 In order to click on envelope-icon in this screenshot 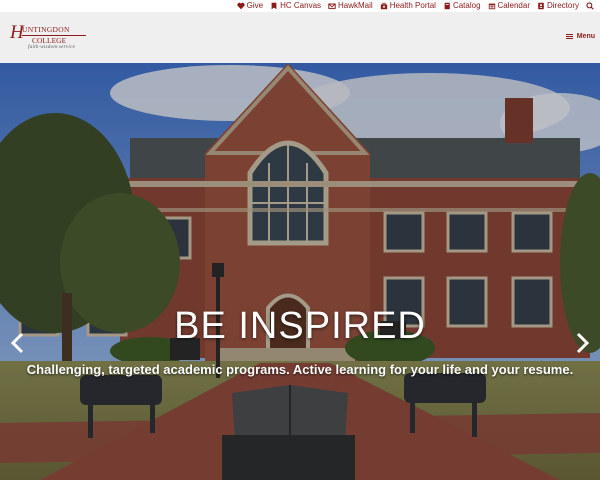, I will do `click(332, 6)`.